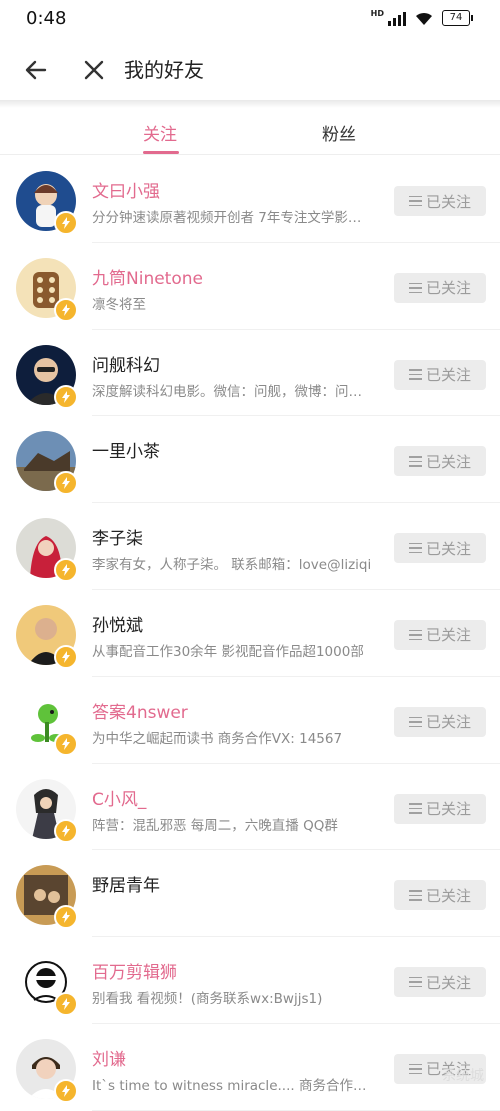 The image size is (500, 1111). Describe the element at coordinates (126, 363) in the screenshot. I see `user-name: 问舰科幻` at that location.